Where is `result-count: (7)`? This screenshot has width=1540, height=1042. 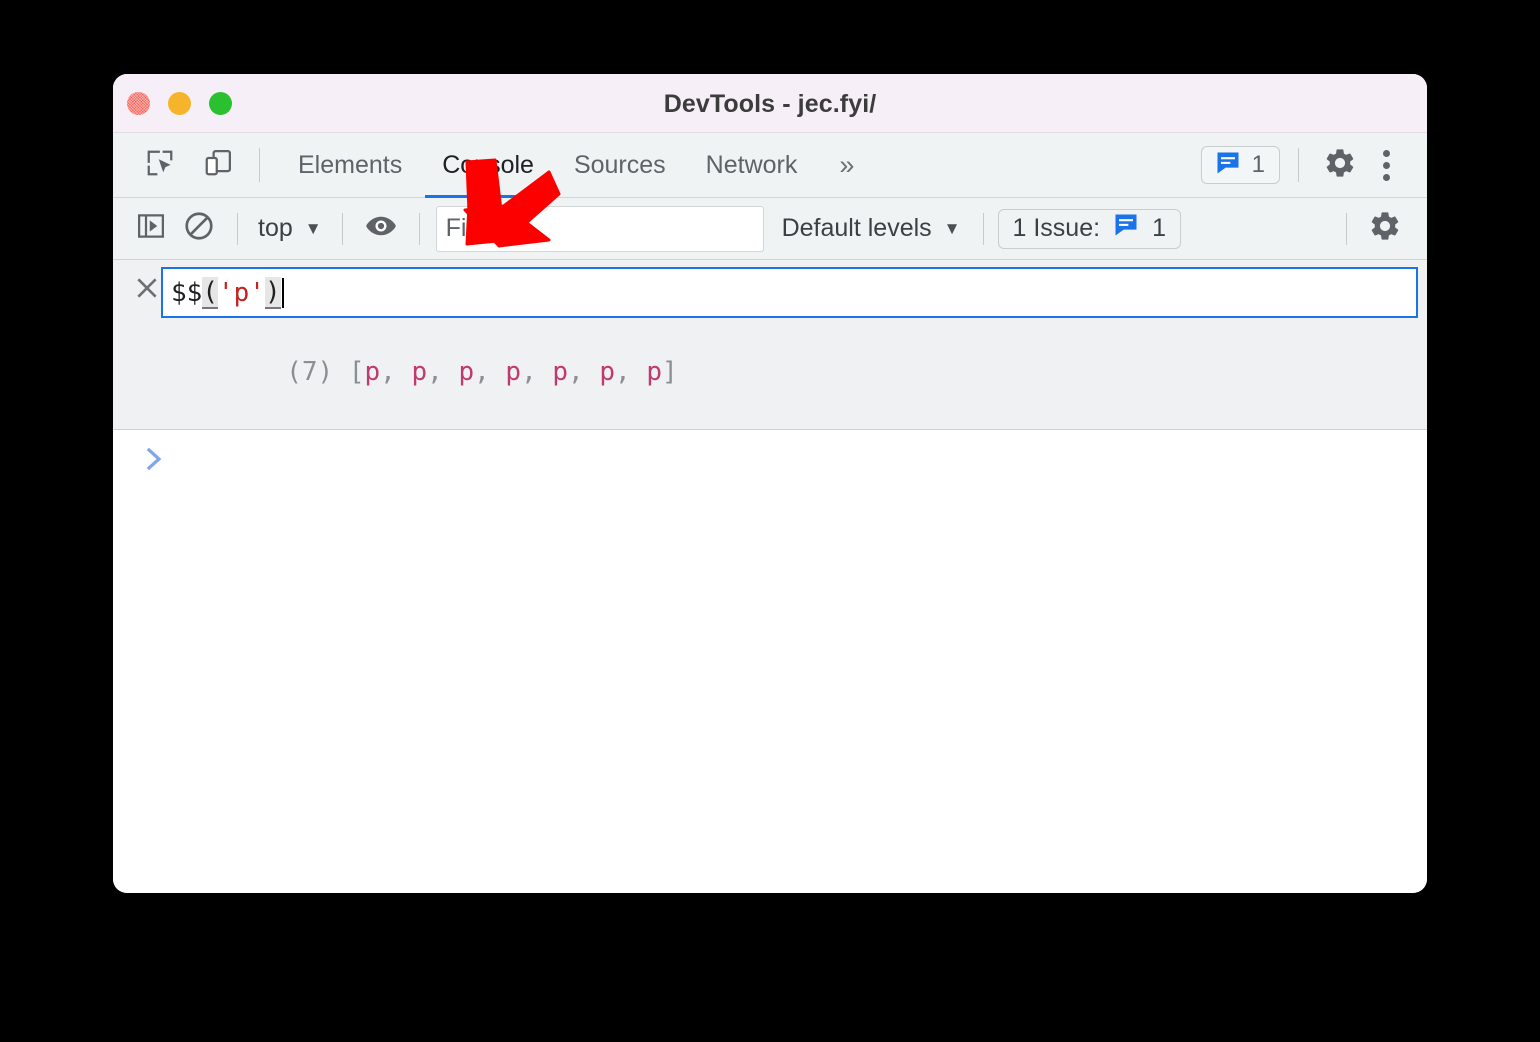
result-count: (7) is located at coordinates (310, 372).